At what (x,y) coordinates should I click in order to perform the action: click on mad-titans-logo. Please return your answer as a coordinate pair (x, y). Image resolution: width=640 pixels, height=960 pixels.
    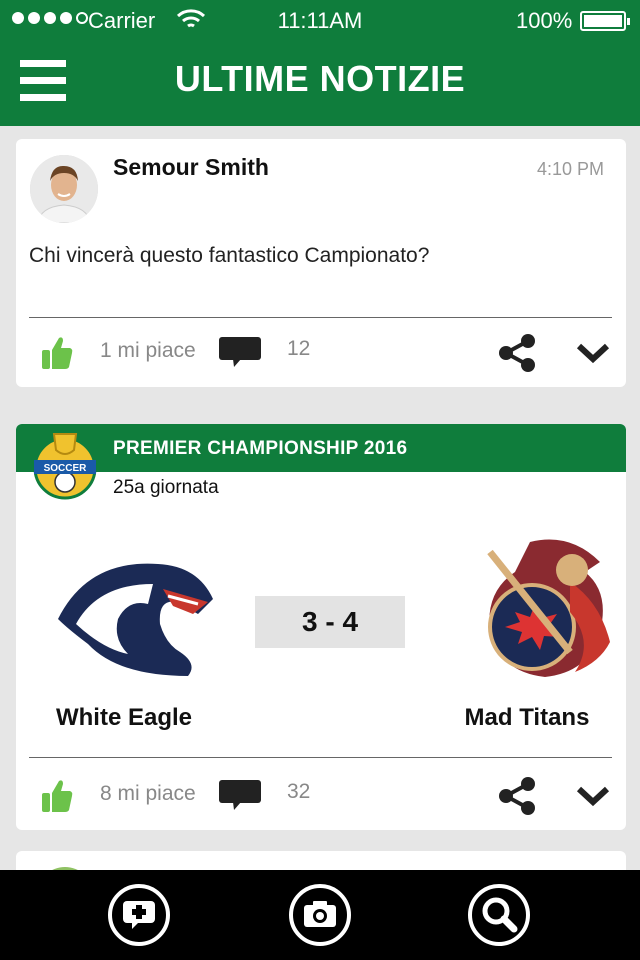
    Looking at the image, I should click on (545, 607).